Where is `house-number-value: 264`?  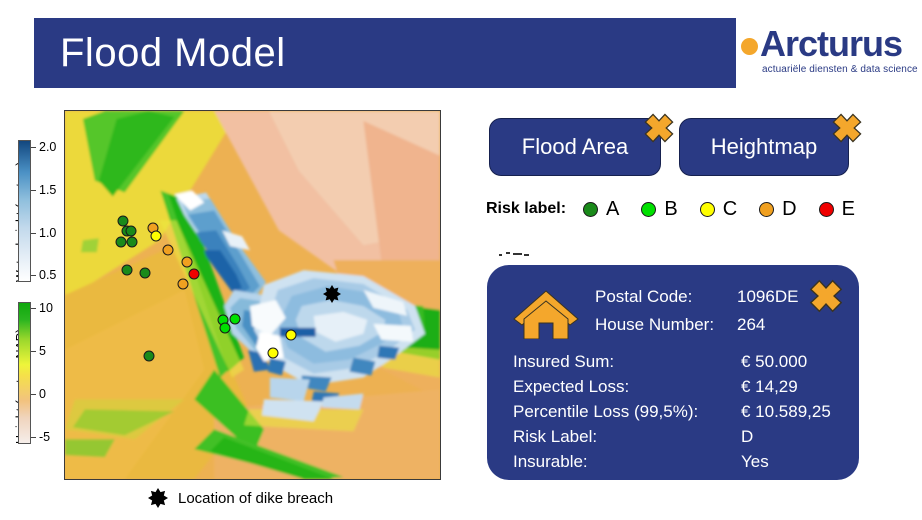
house-number-value: 264 is located at coordinates (751, 324).